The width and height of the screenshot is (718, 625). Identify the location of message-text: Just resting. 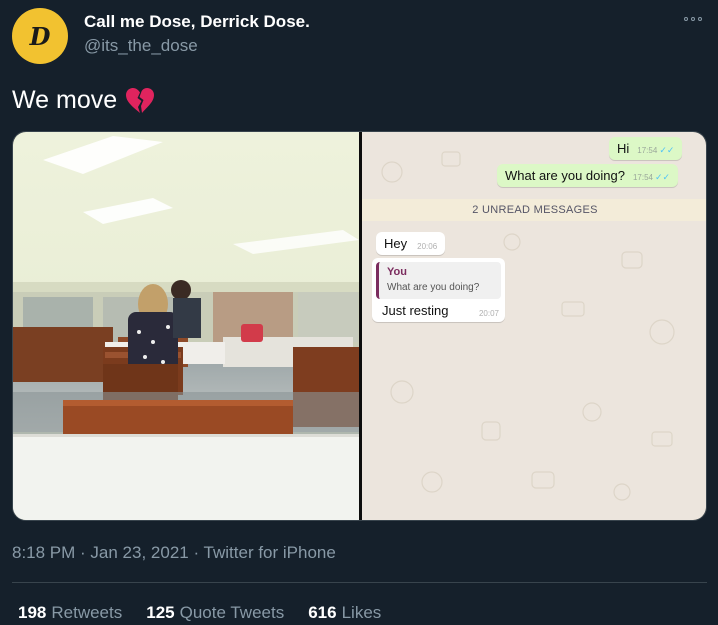
(415, 310).